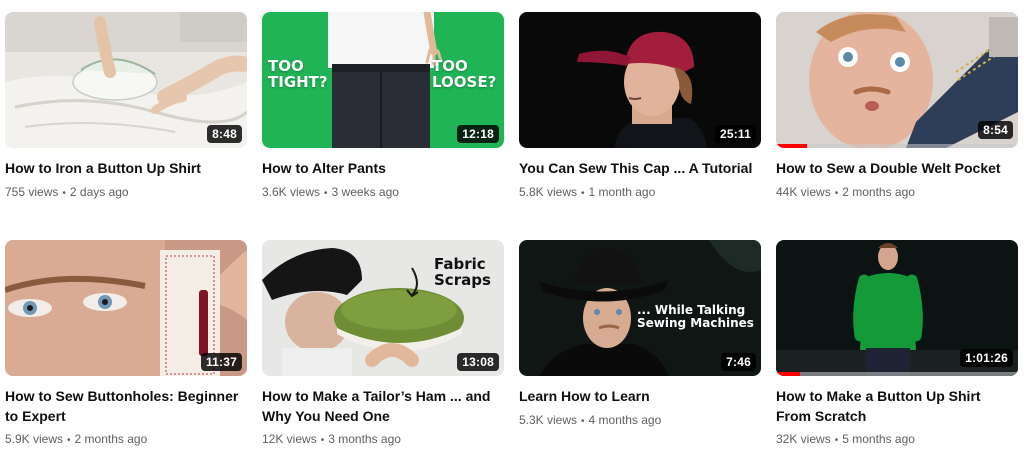 The width and height of the screenshot is (1024, 471). Describe the element at coordinates (625, 419) in the screenshot. I see `upload-age: 4 months ago` at that location.